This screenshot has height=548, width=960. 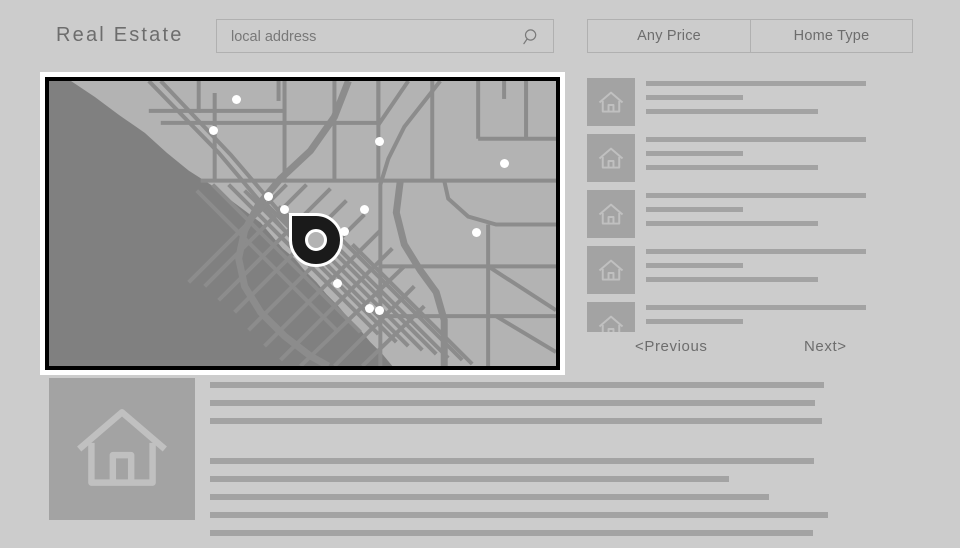 What do you see at coordinates (560, 503) in the screenshot?
I see `detail-skeleton-lines-bottom` at bounding box center [560, 503].